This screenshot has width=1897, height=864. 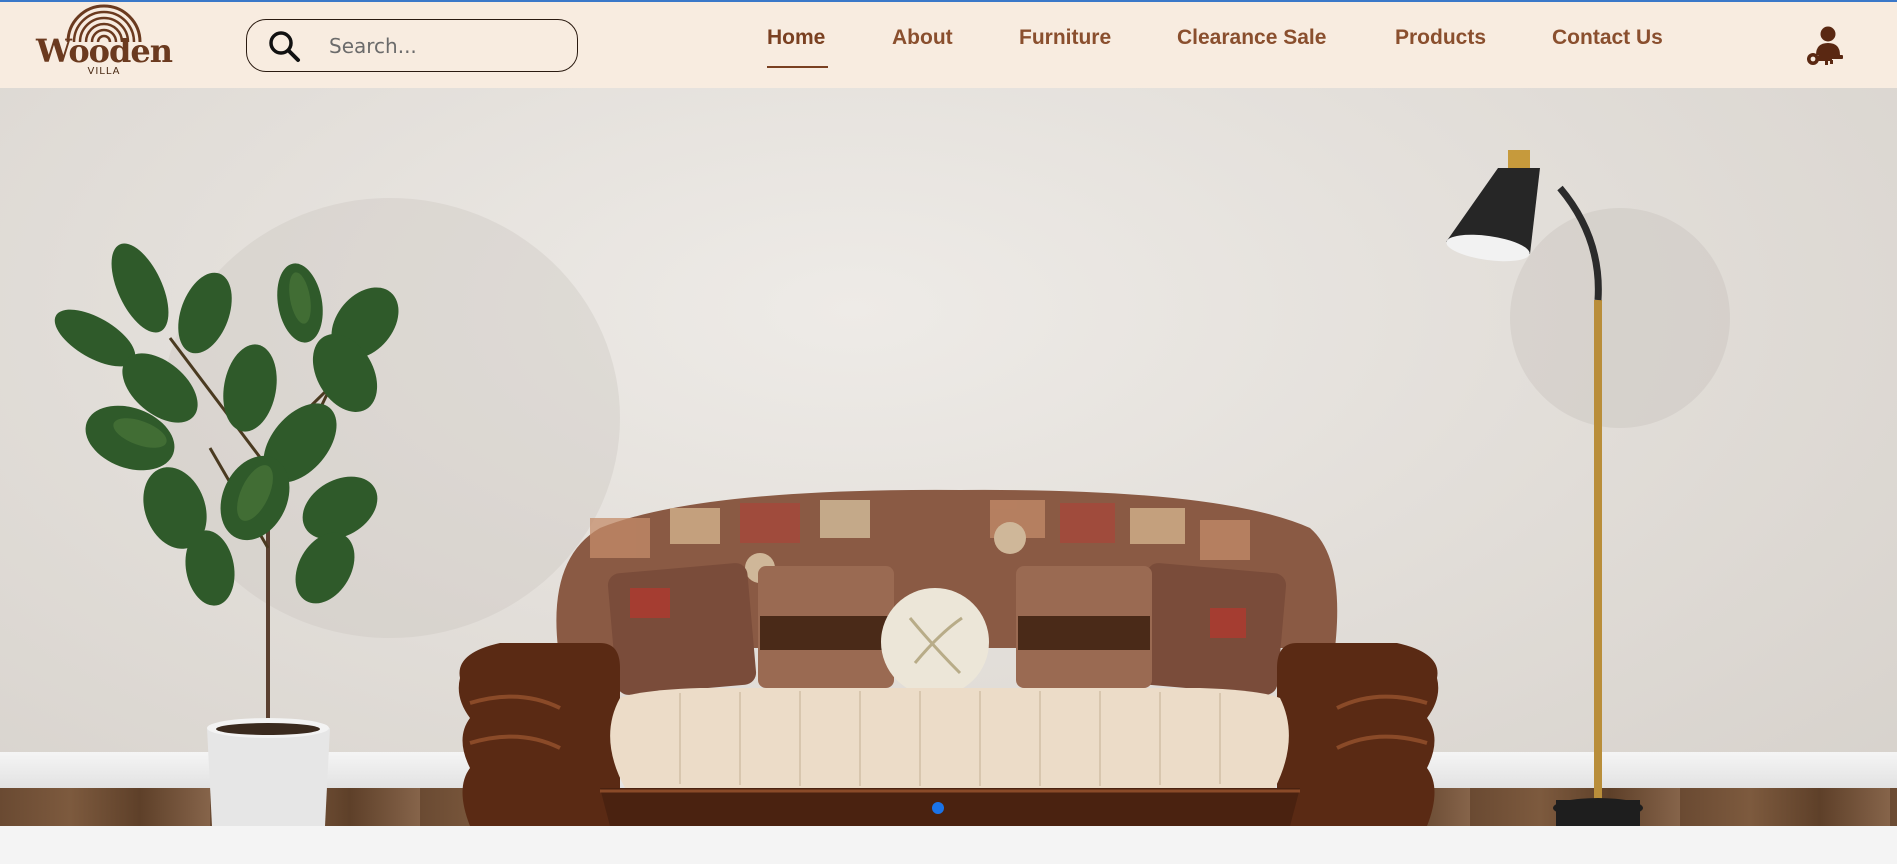 I want to click on nav-item-home: Home, so click(x=796, y=38).